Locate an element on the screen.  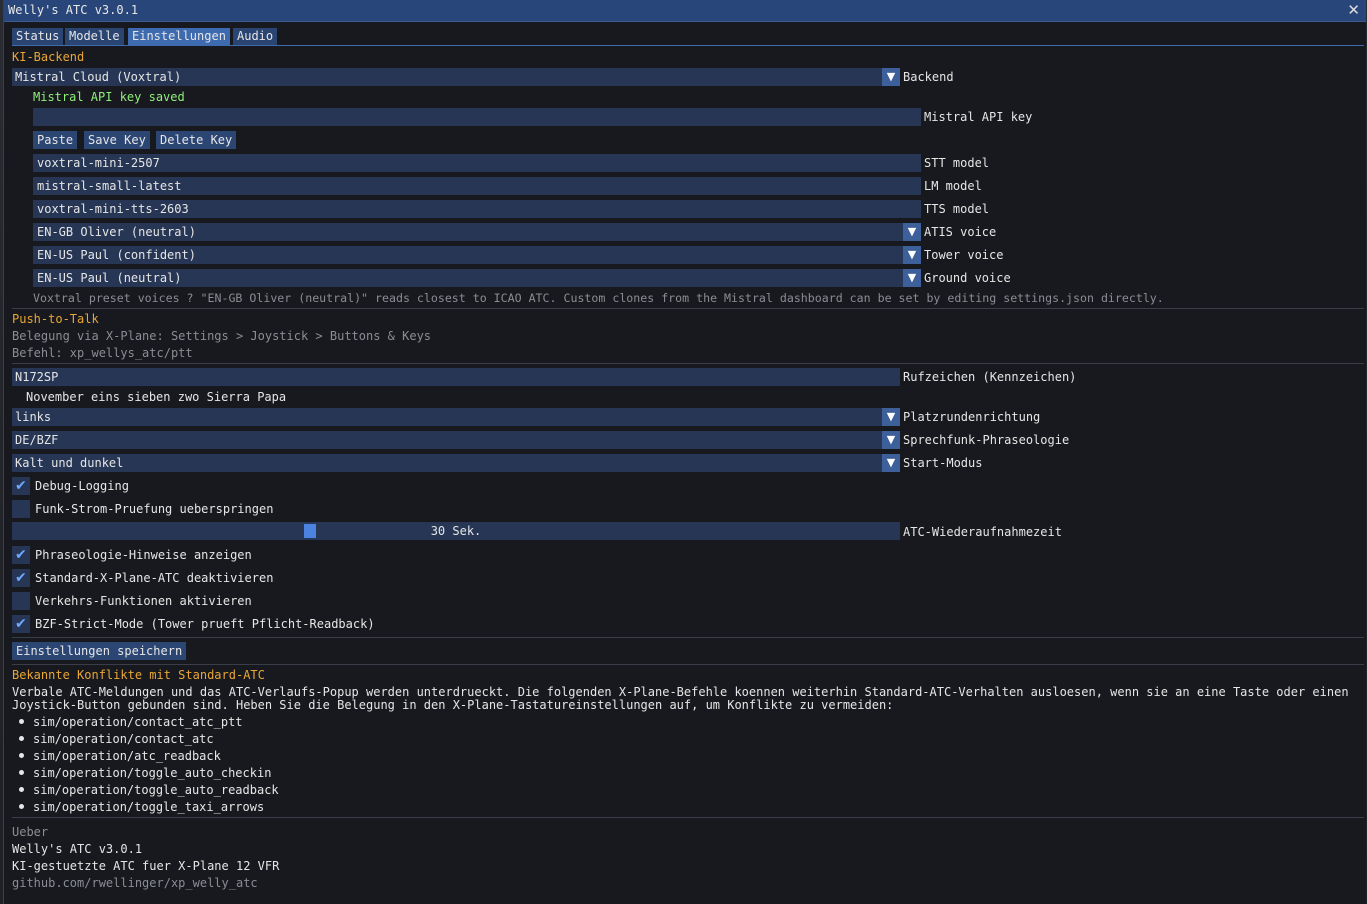
about-version: Welly's ATC v3.0.1 is located at coordinates (77, 849).